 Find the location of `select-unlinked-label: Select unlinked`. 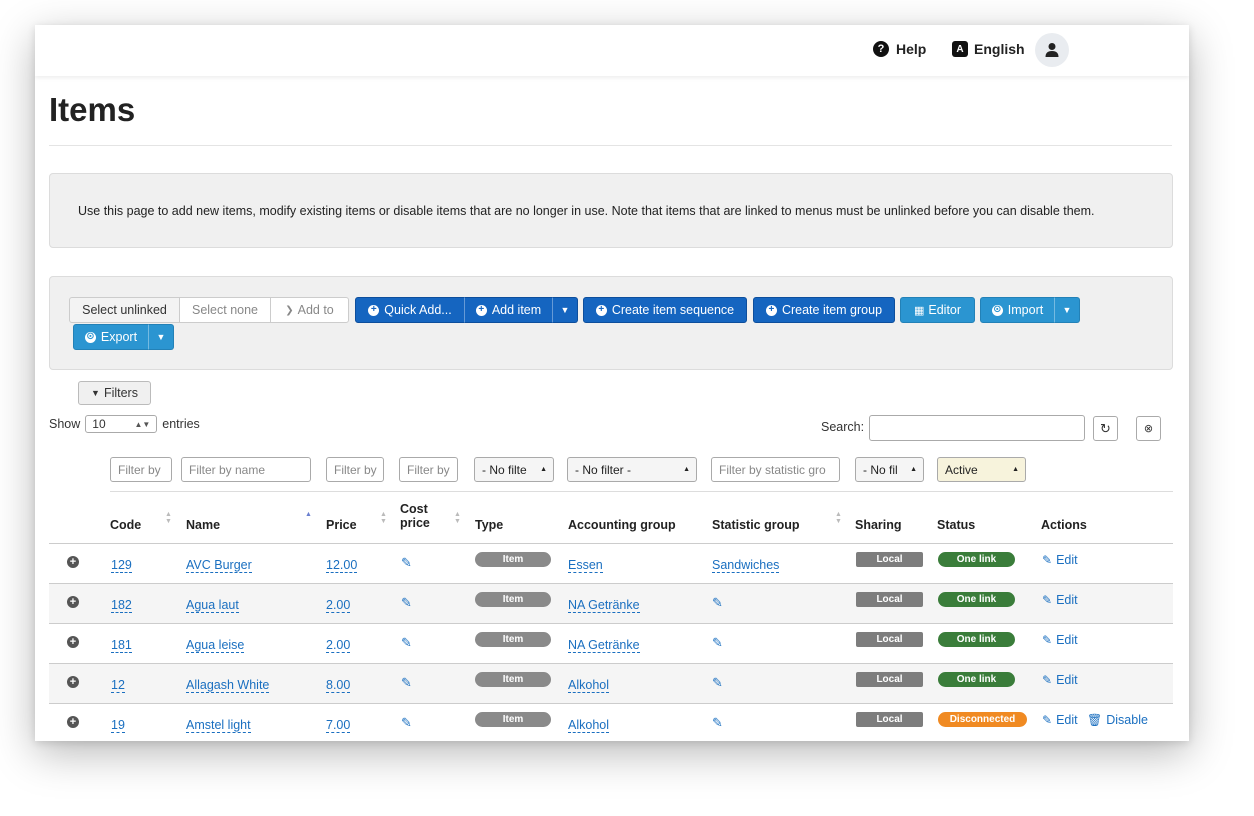

select-unlinked-label: Select unlinked is located at coordinates (124, 310).